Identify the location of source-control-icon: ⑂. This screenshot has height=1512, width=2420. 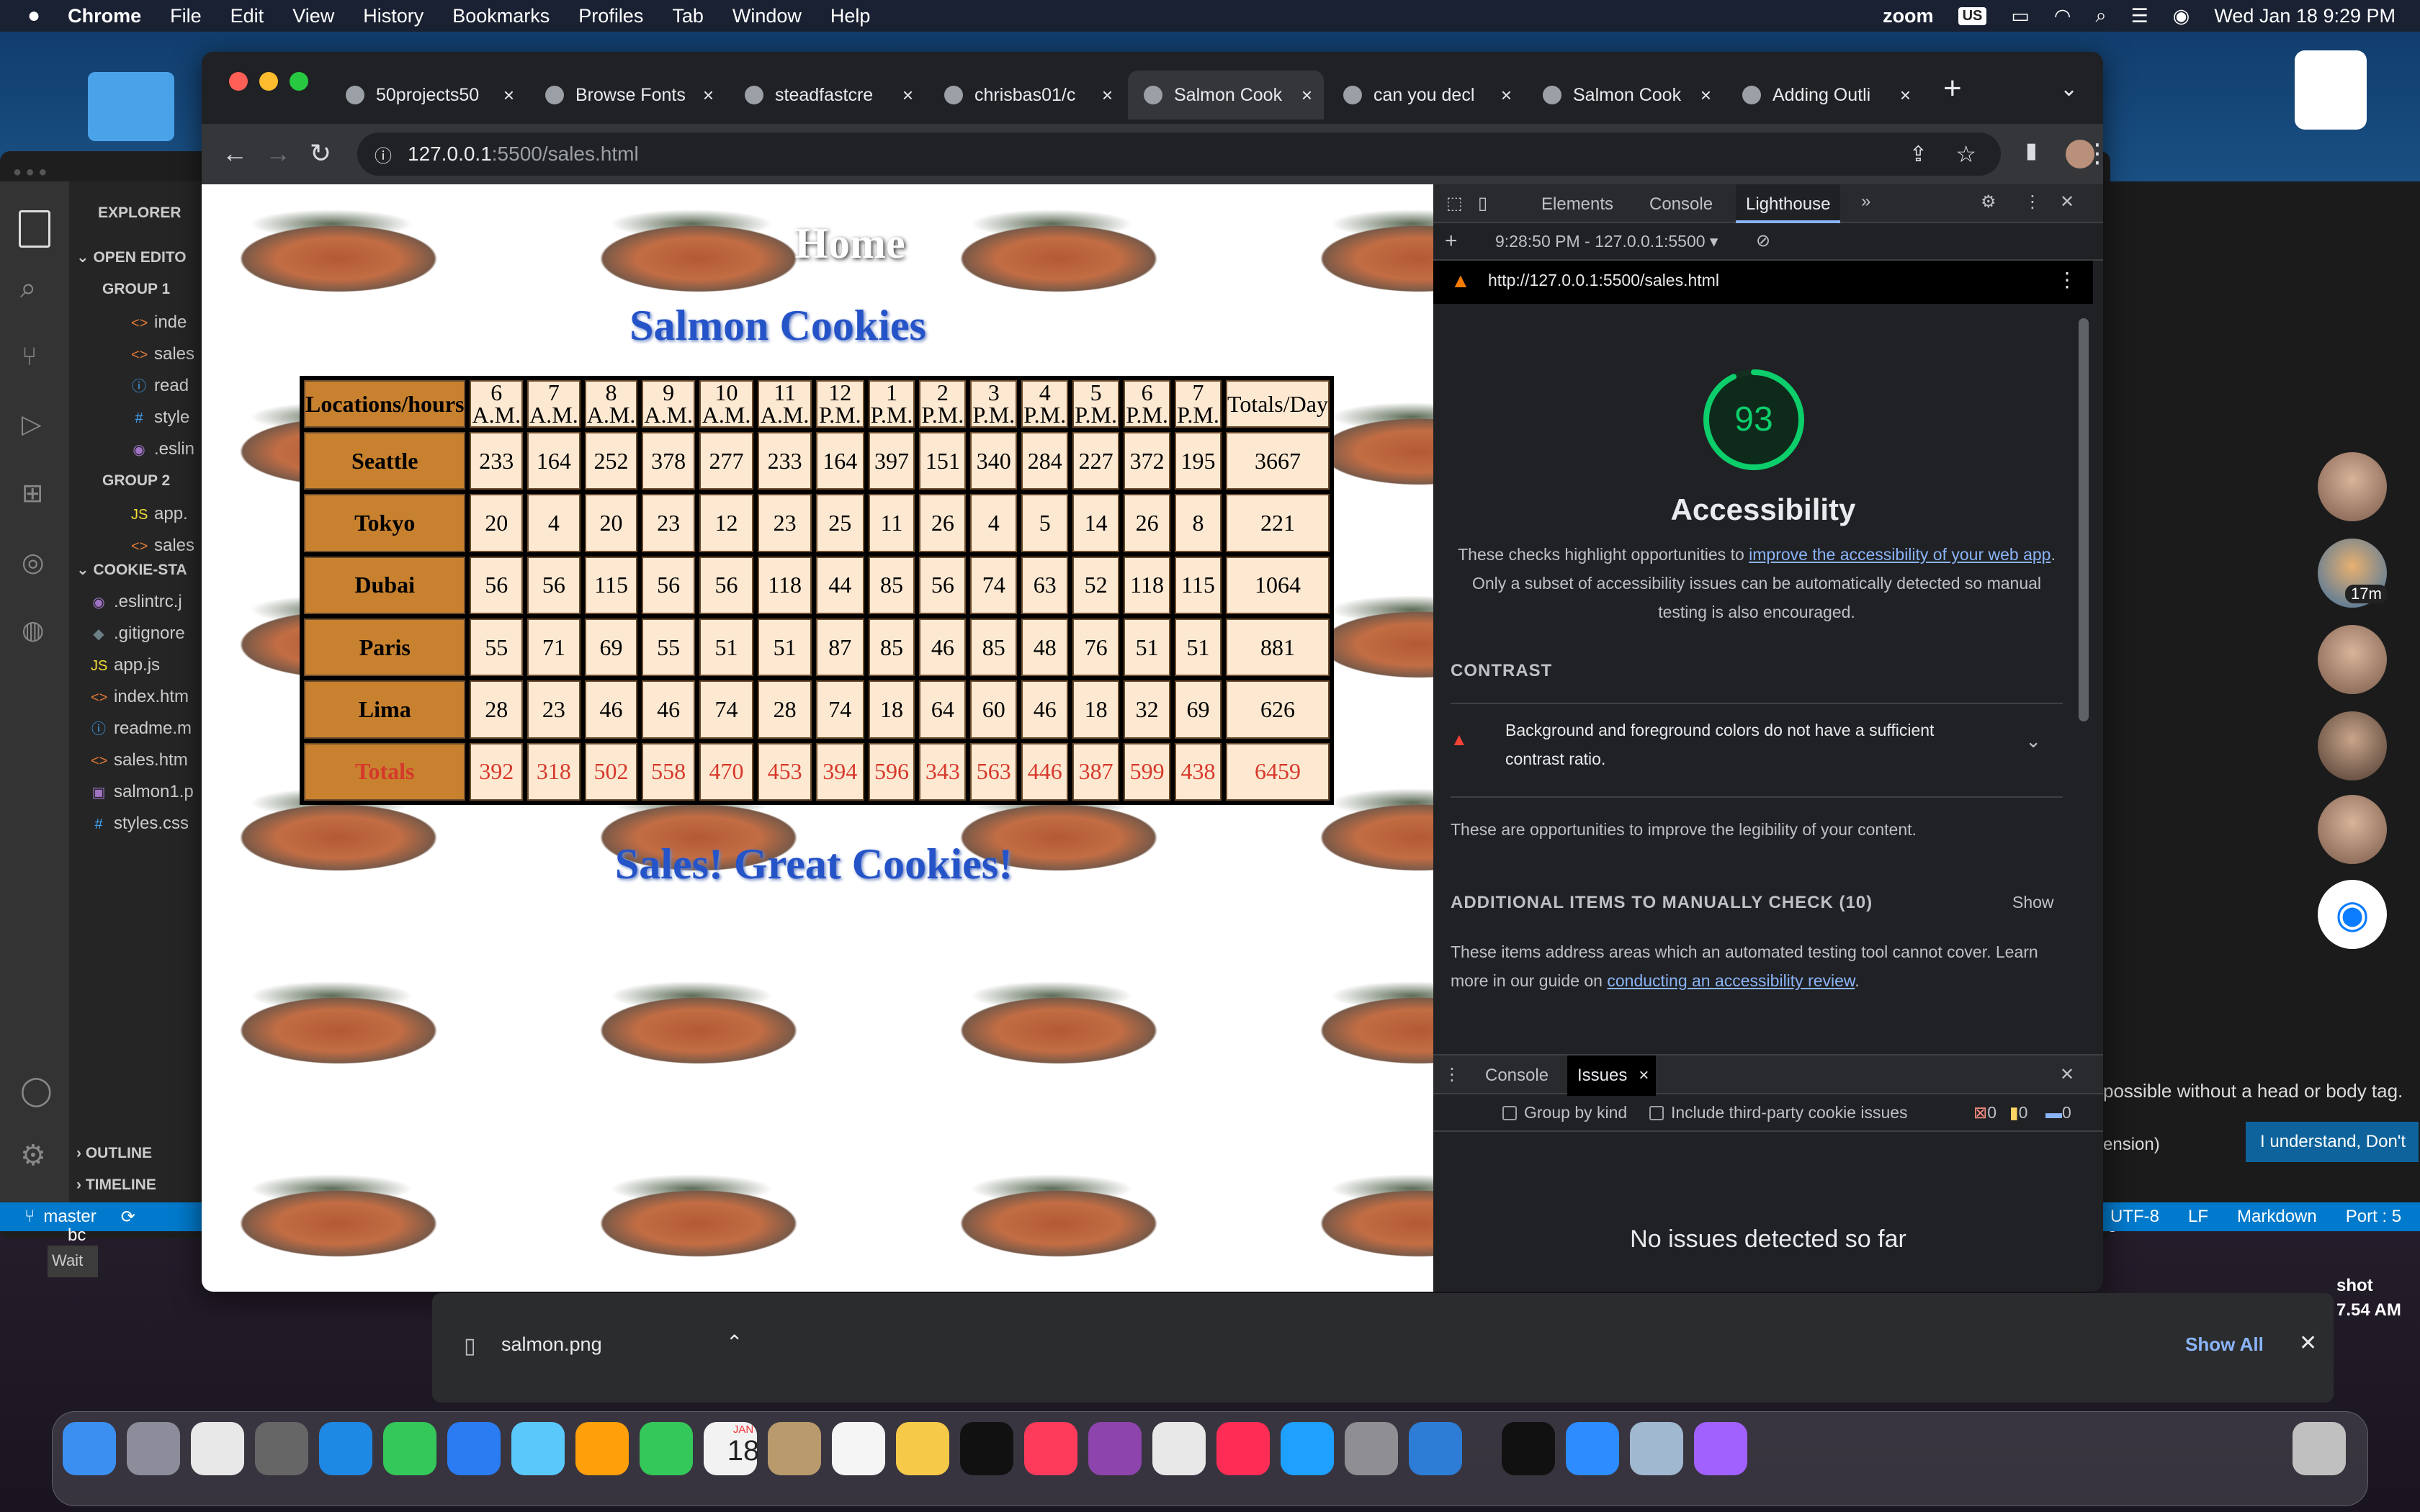
(29, 356).